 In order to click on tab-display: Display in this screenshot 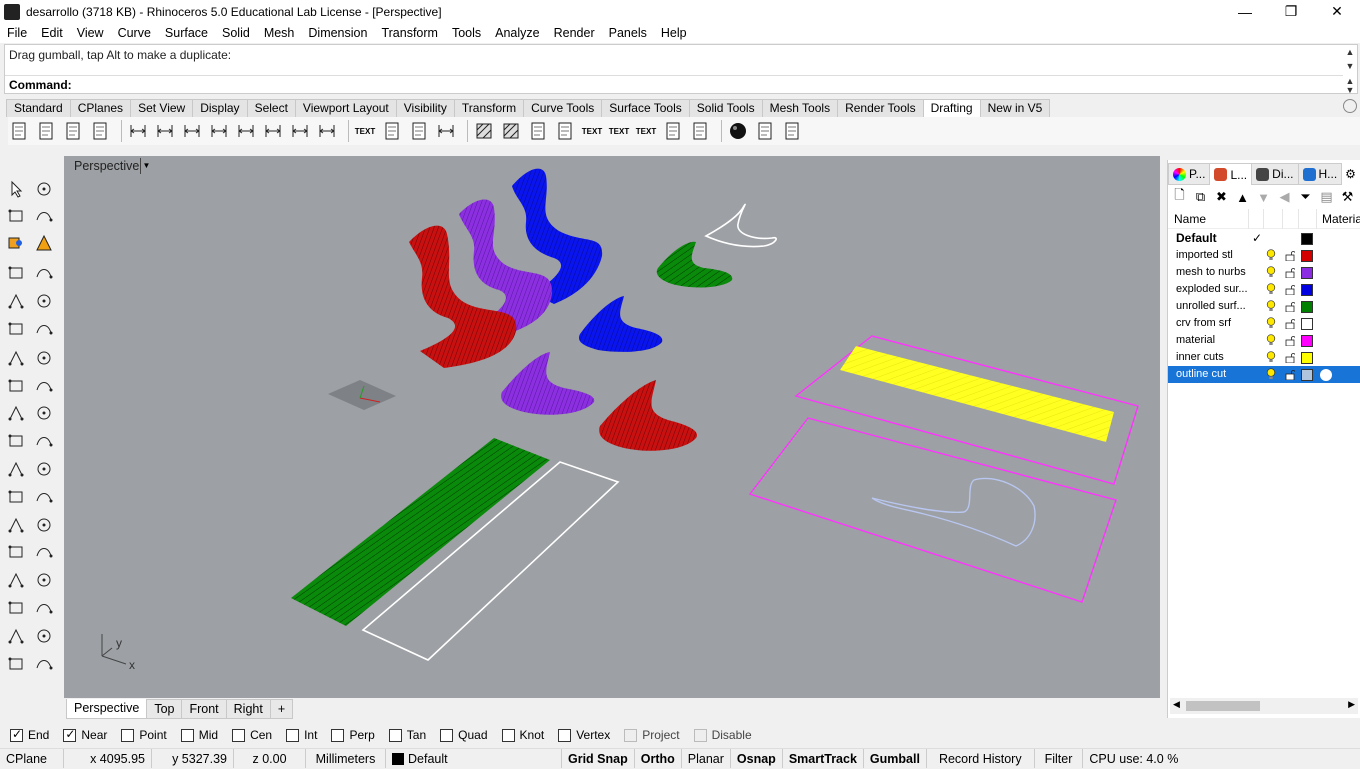, I will do `click(220, 108)`.